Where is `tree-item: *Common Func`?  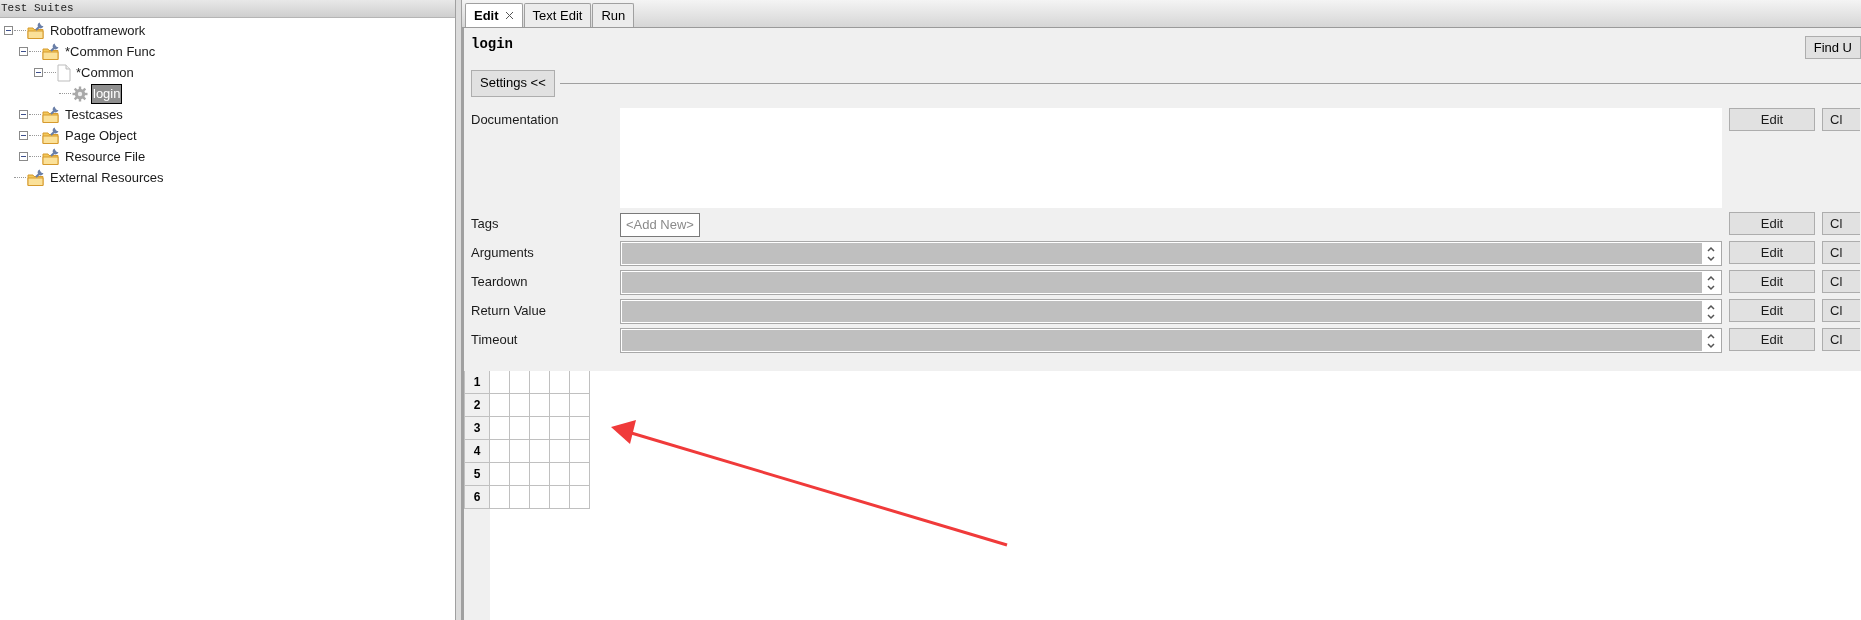
tree-item: *Common Func is located at coordinates (110, 51).